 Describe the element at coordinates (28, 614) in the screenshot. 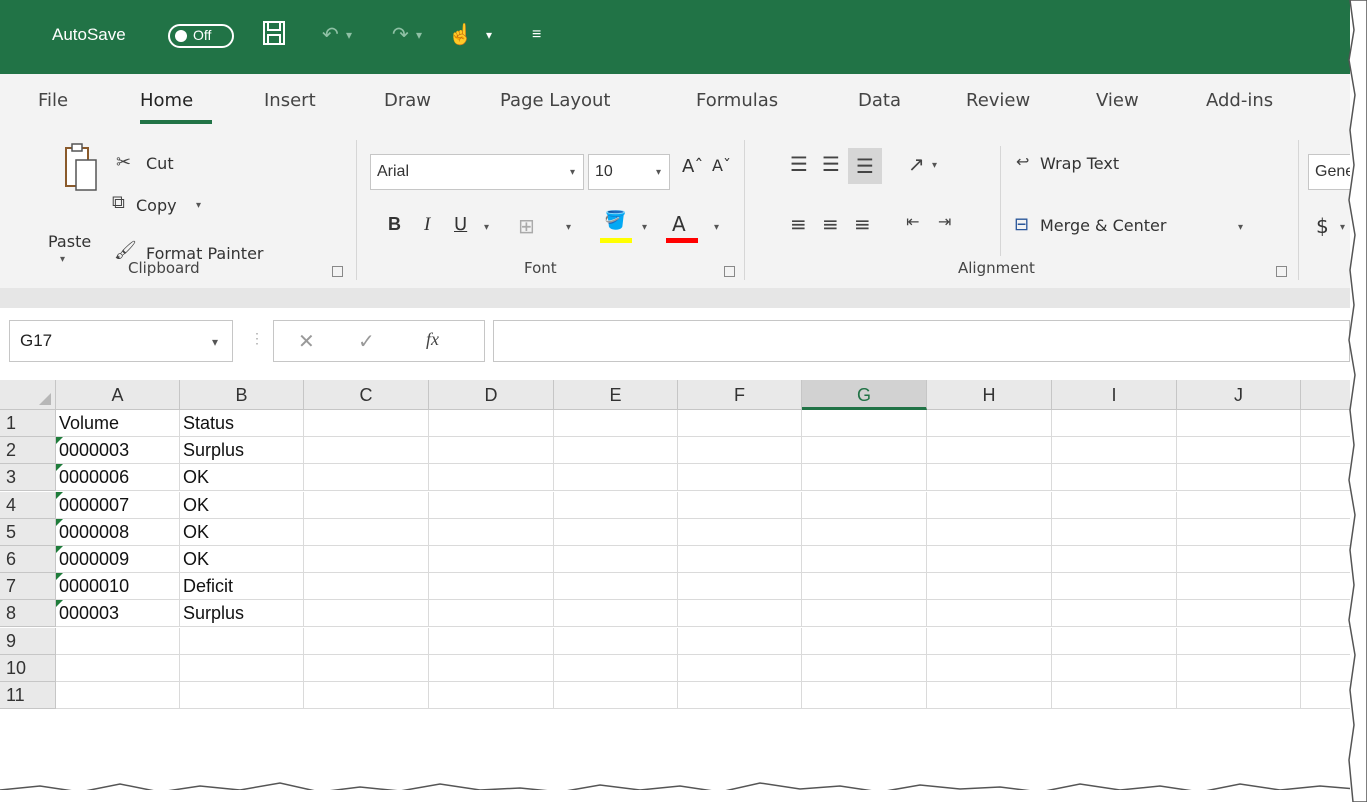

I see `row-header: 8` at that location.